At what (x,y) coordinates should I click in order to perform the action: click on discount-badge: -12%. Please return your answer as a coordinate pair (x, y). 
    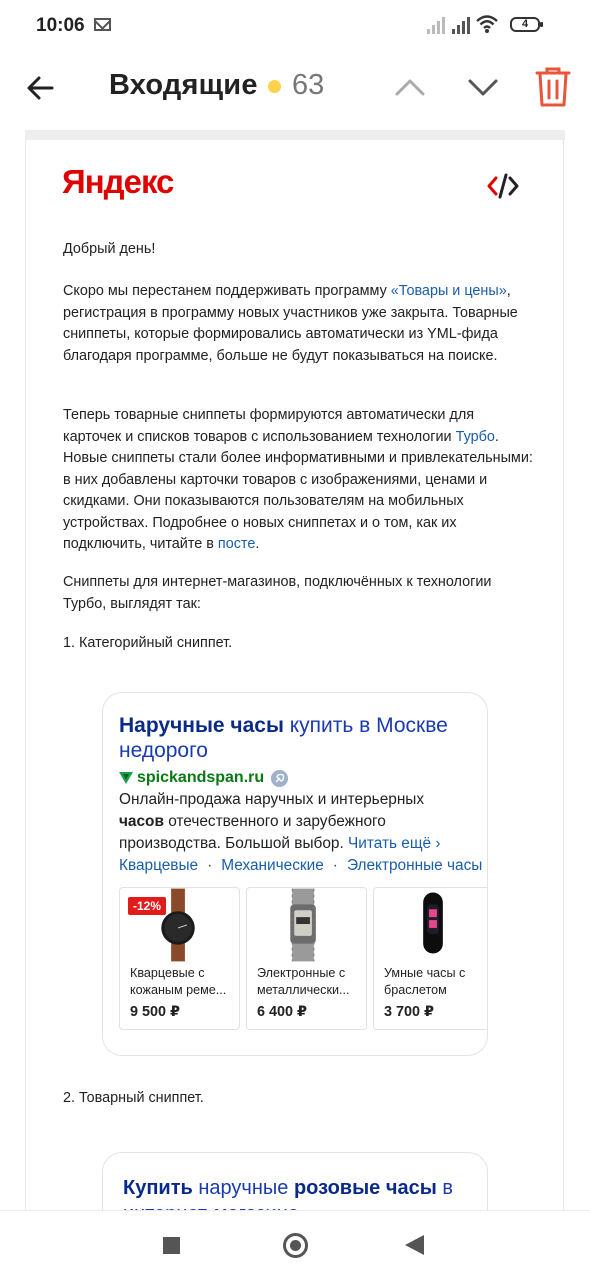
    Looking at the image, I should click on (147, 906).